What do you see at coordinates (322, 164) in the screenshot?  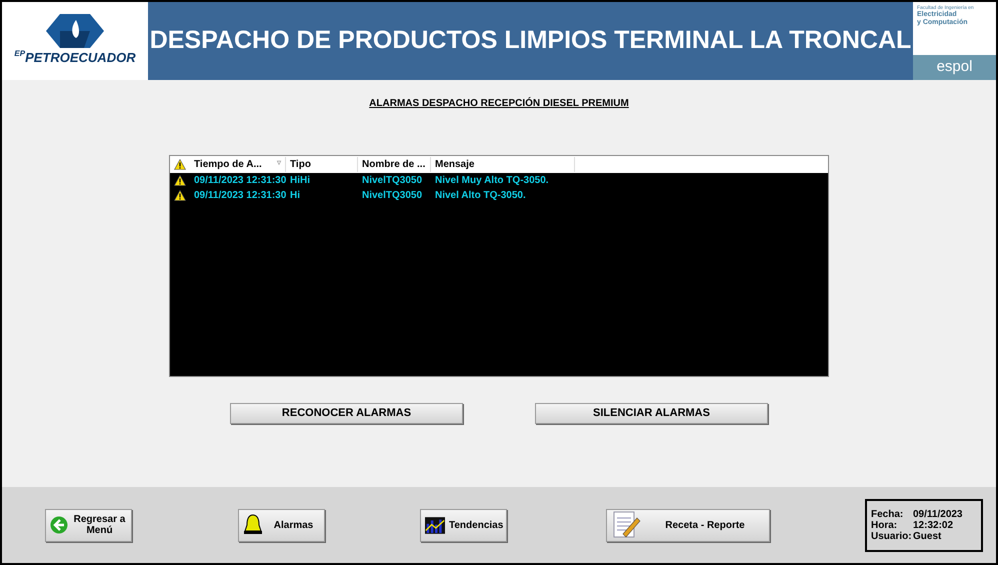 I see `column-header: Tipo` at bounding box center [322, 164].